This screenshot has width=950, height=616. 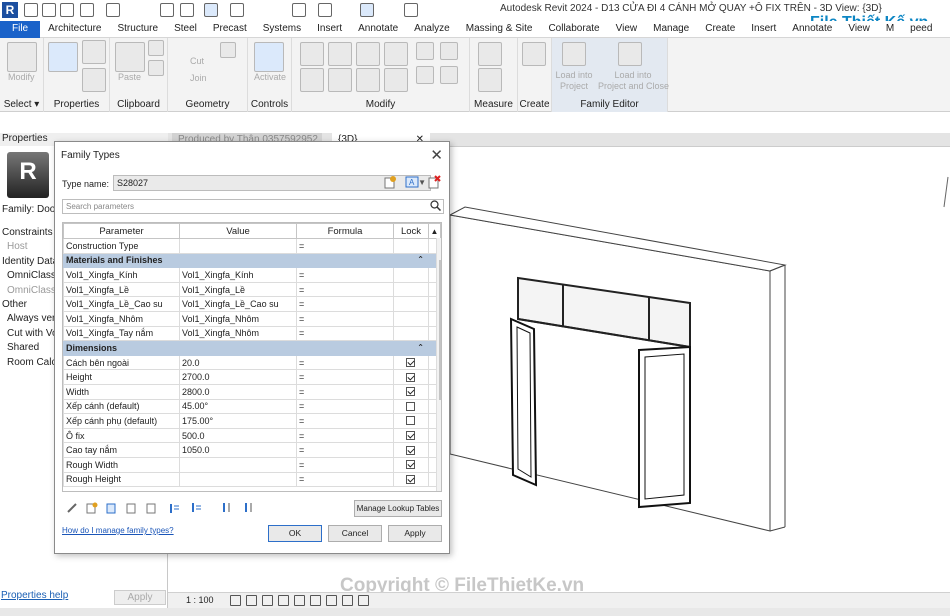 What do you see at coordinates (574, 54) in the screenshot?
I see `load-into-project-icon` at bounding box center [574, 54].